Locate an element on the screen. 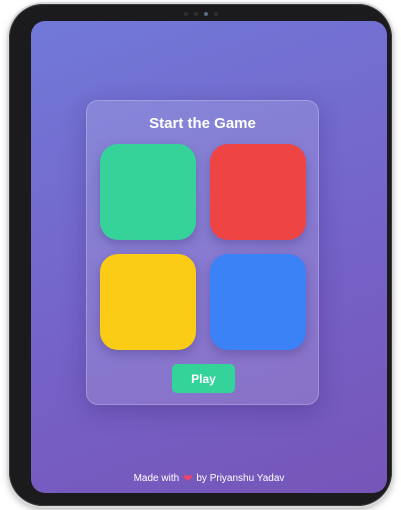 The width and height of the screenshot is (401, 510). footer-prefix: Made with is located at coordinates (156, 478).